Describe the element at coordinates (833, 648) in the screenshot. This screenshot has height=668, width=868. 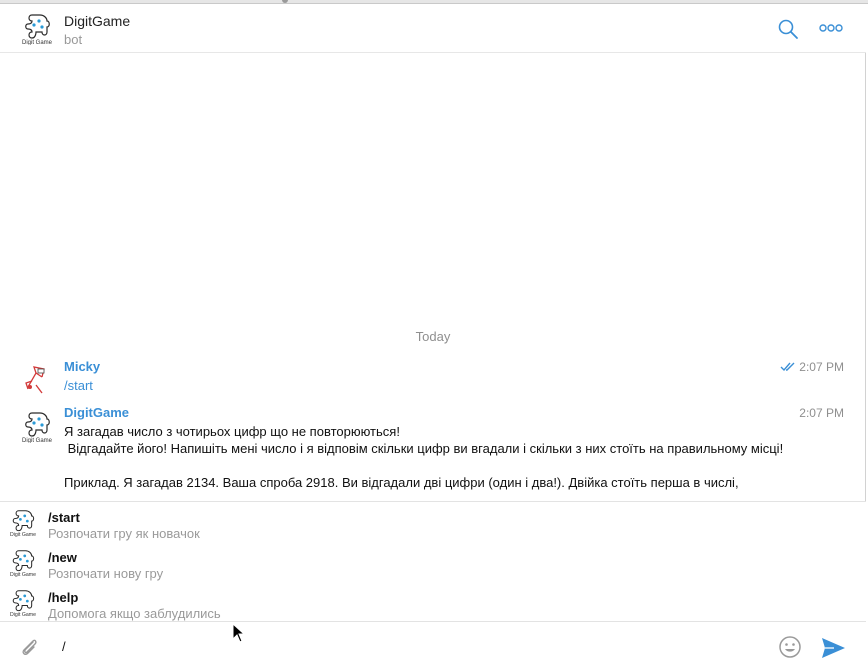
I see `send-icon` at that location.